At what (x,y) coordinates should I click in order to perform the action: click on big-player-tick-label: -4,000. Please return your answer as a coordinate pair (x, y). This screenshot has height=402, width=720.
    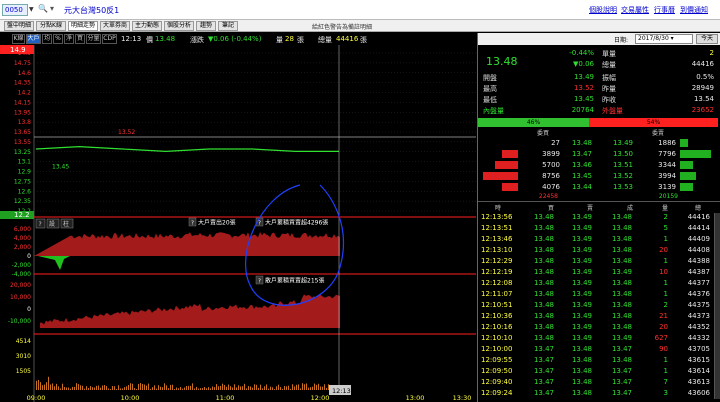
    Looking at the image, I should click on (22, 274).